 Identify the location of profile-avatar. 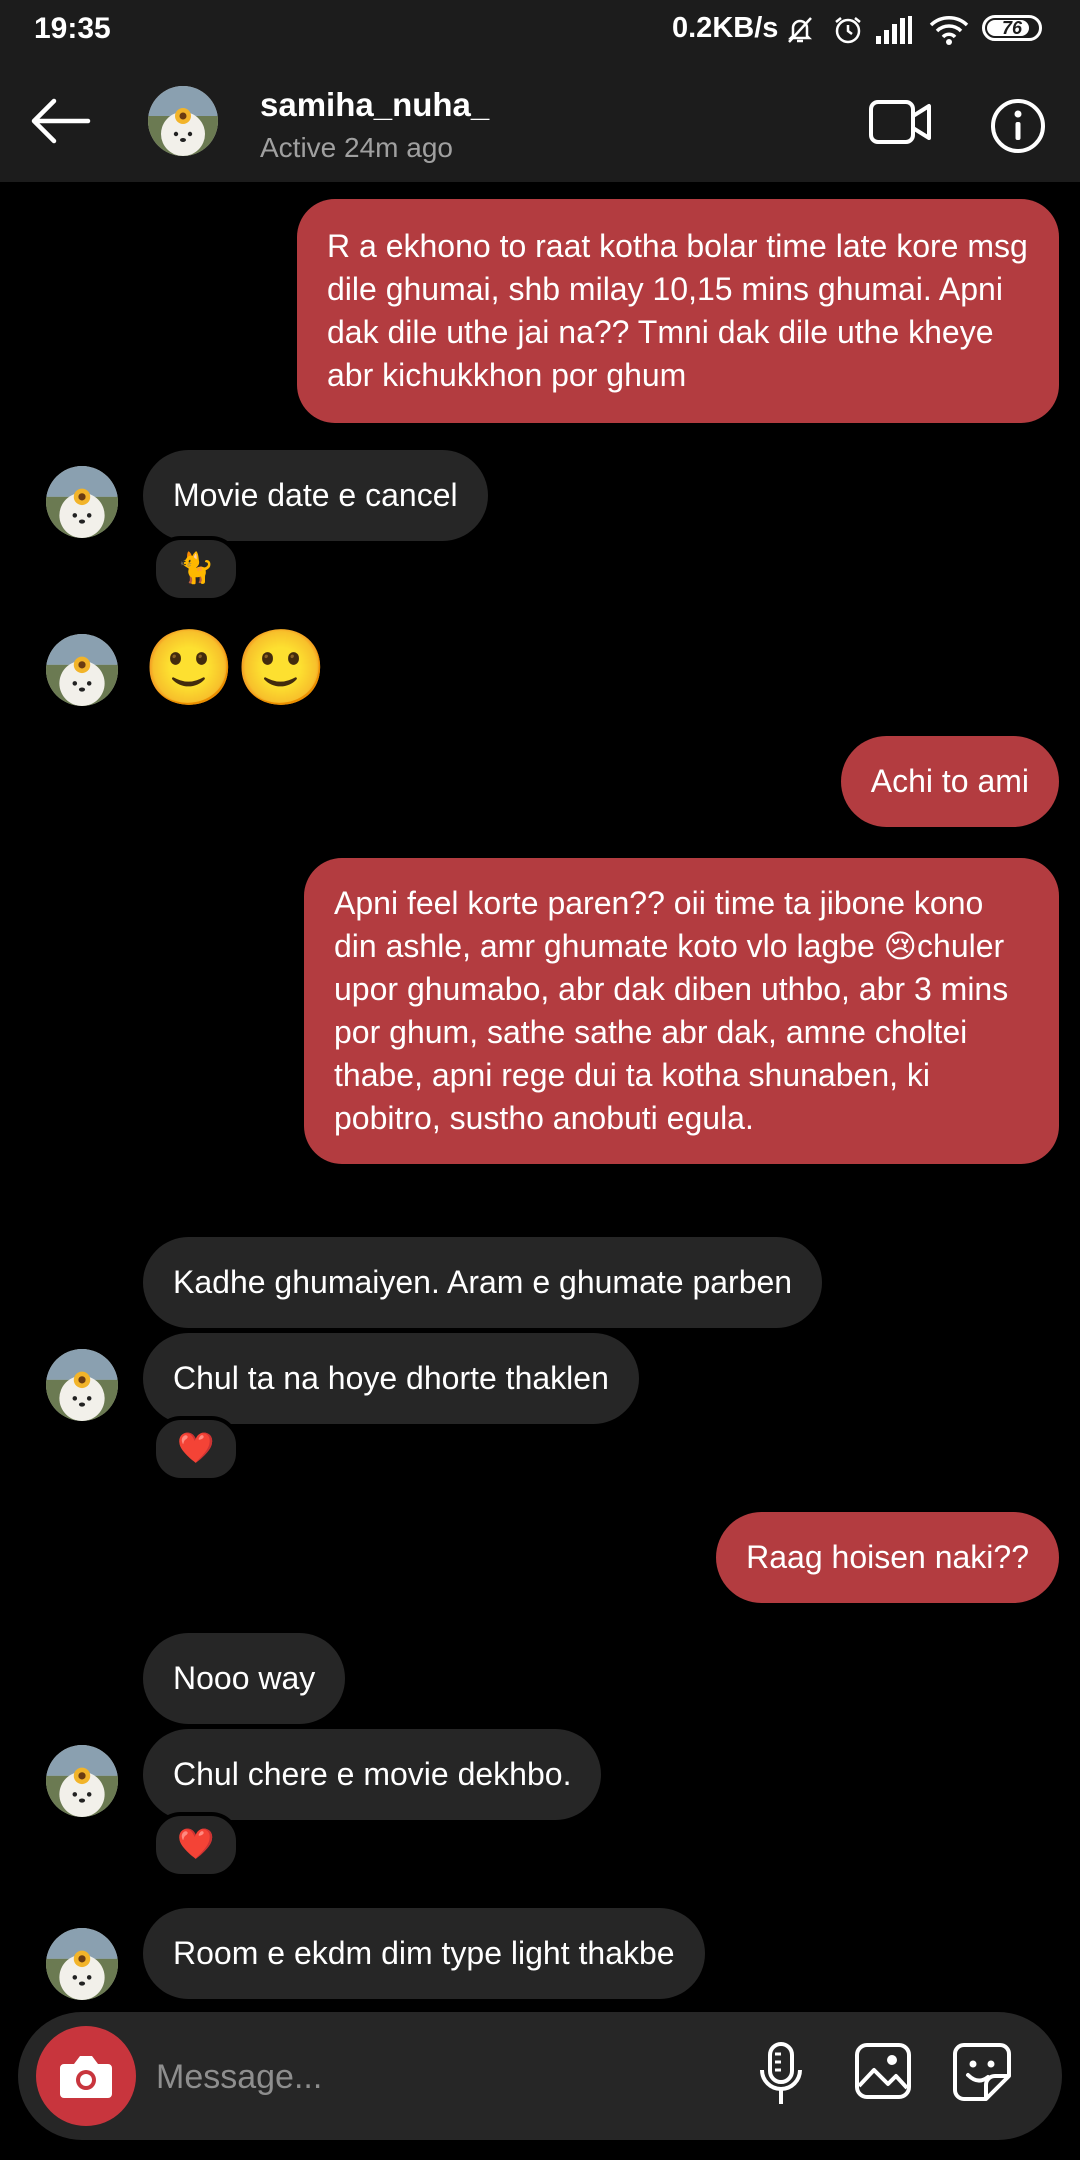
(183, 121).